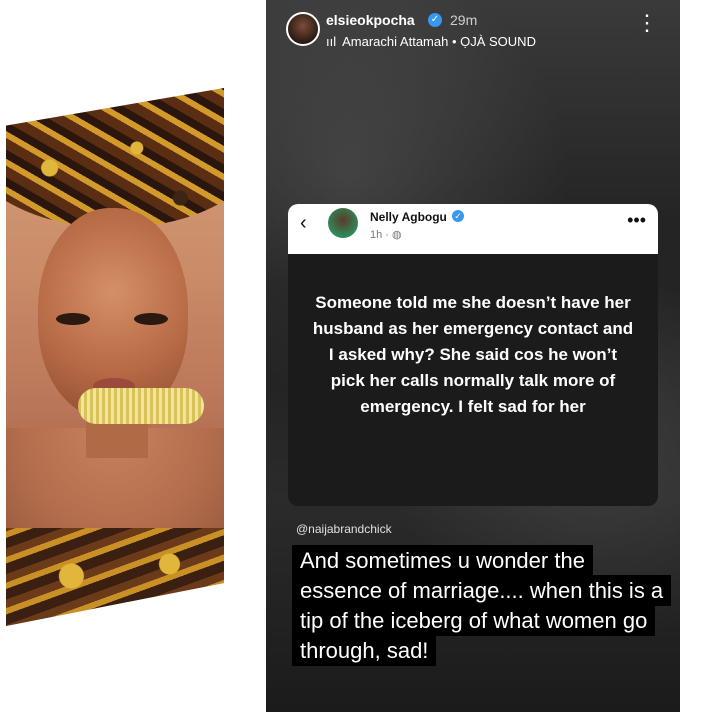 This screenshot has width=720, height=712. What do you see at coordinates (115, 577) in the screenshot?
I see `ankara-dress` at bounding box center [115, 577].